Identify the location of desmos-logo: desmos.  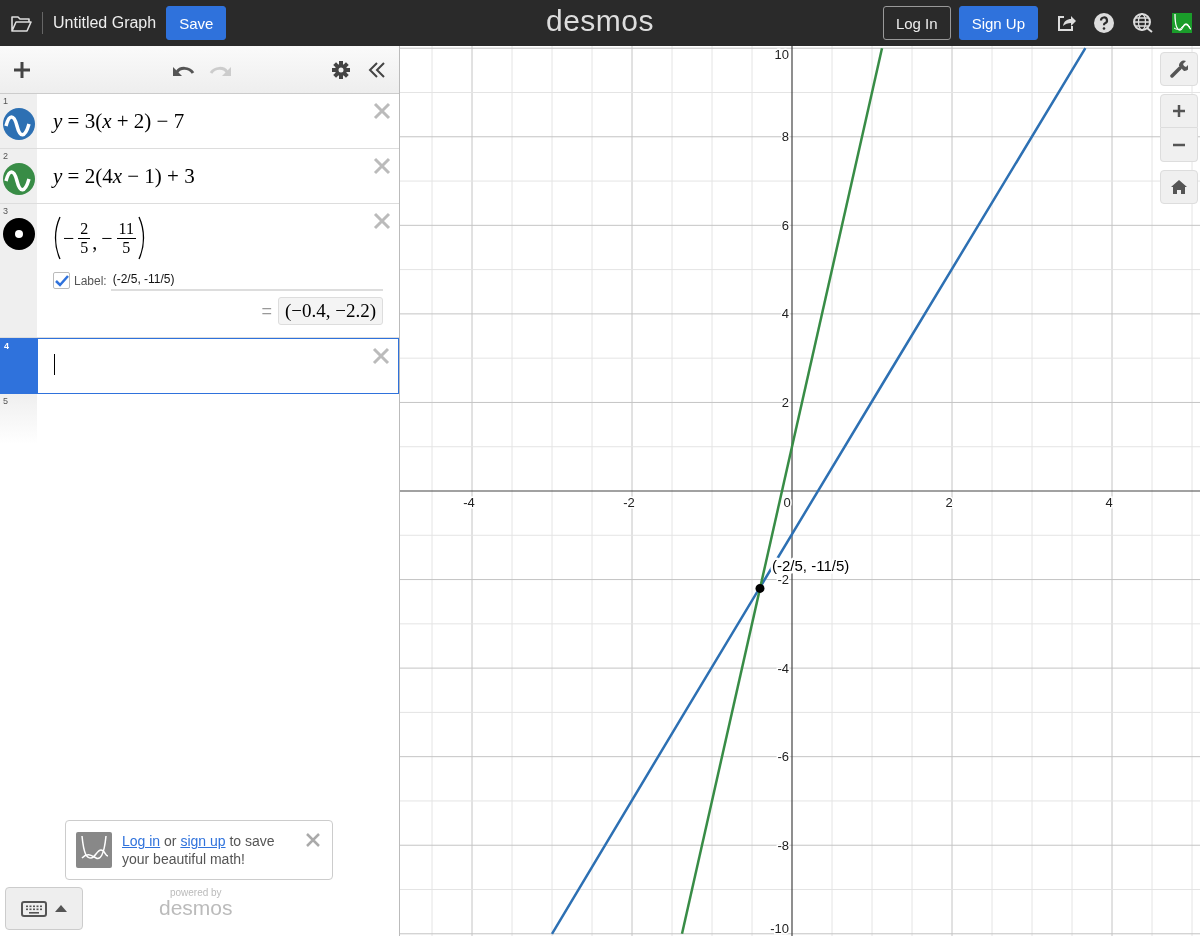
(600, 21).